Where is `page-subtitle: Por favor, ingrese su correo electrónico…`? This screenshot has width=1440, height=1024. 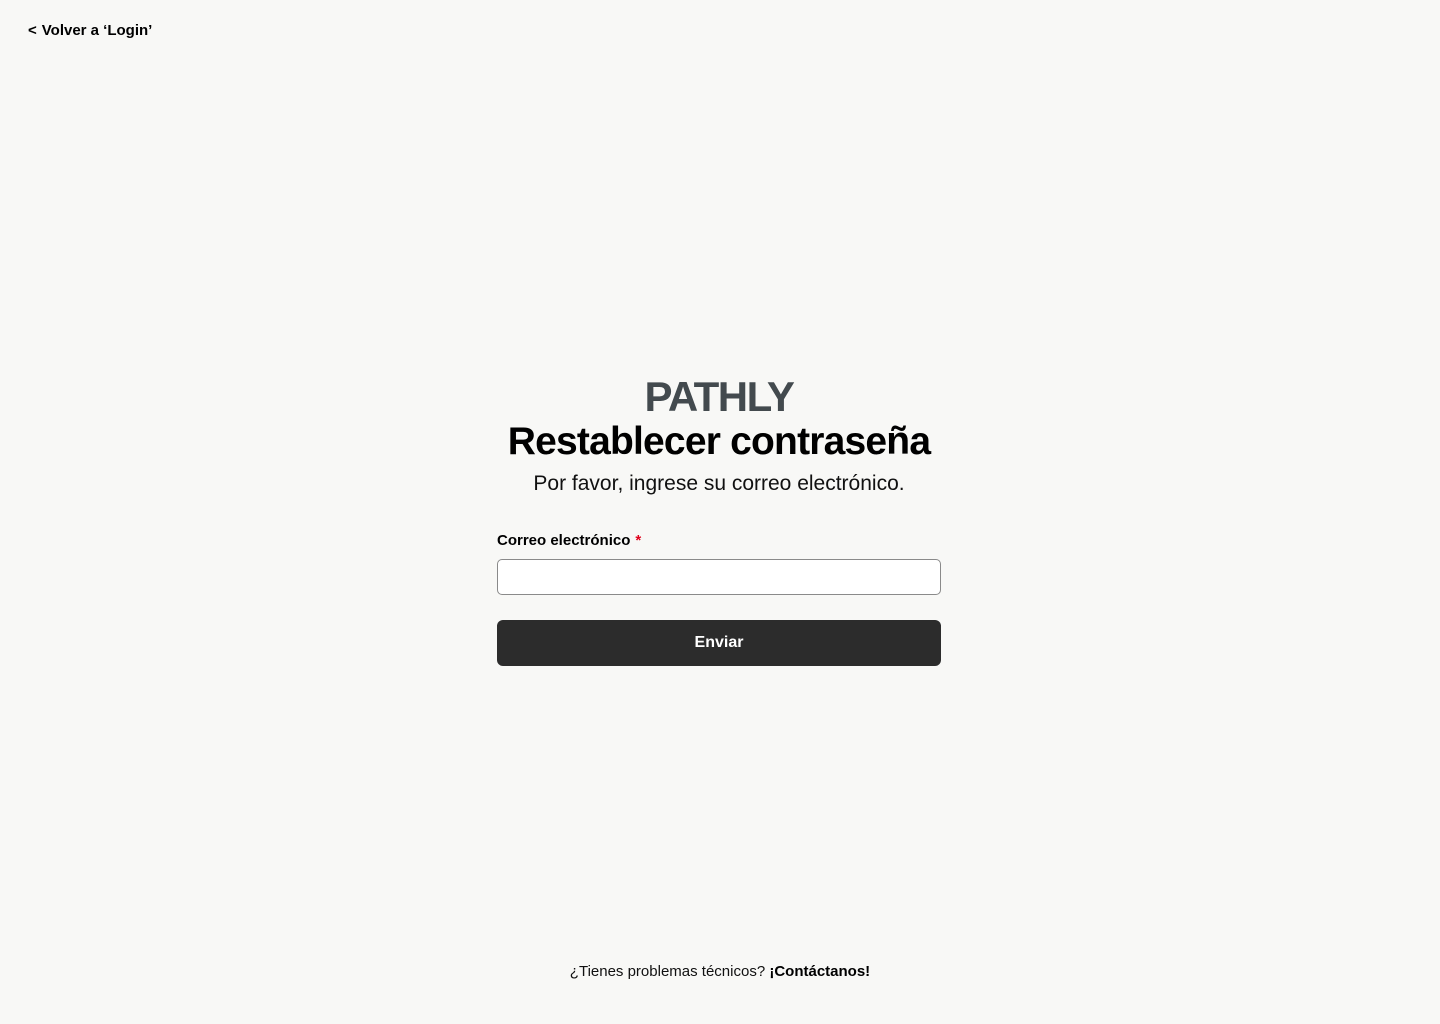 page-subtitle: Por favor, ingrese su correo electrónico… is located at coordinates (719, 483).